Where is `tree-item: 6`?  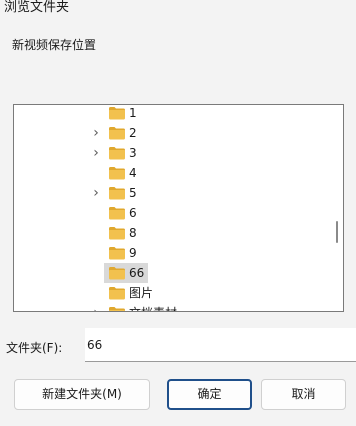 tree-item: 6 is located at coordinates (173, 213).